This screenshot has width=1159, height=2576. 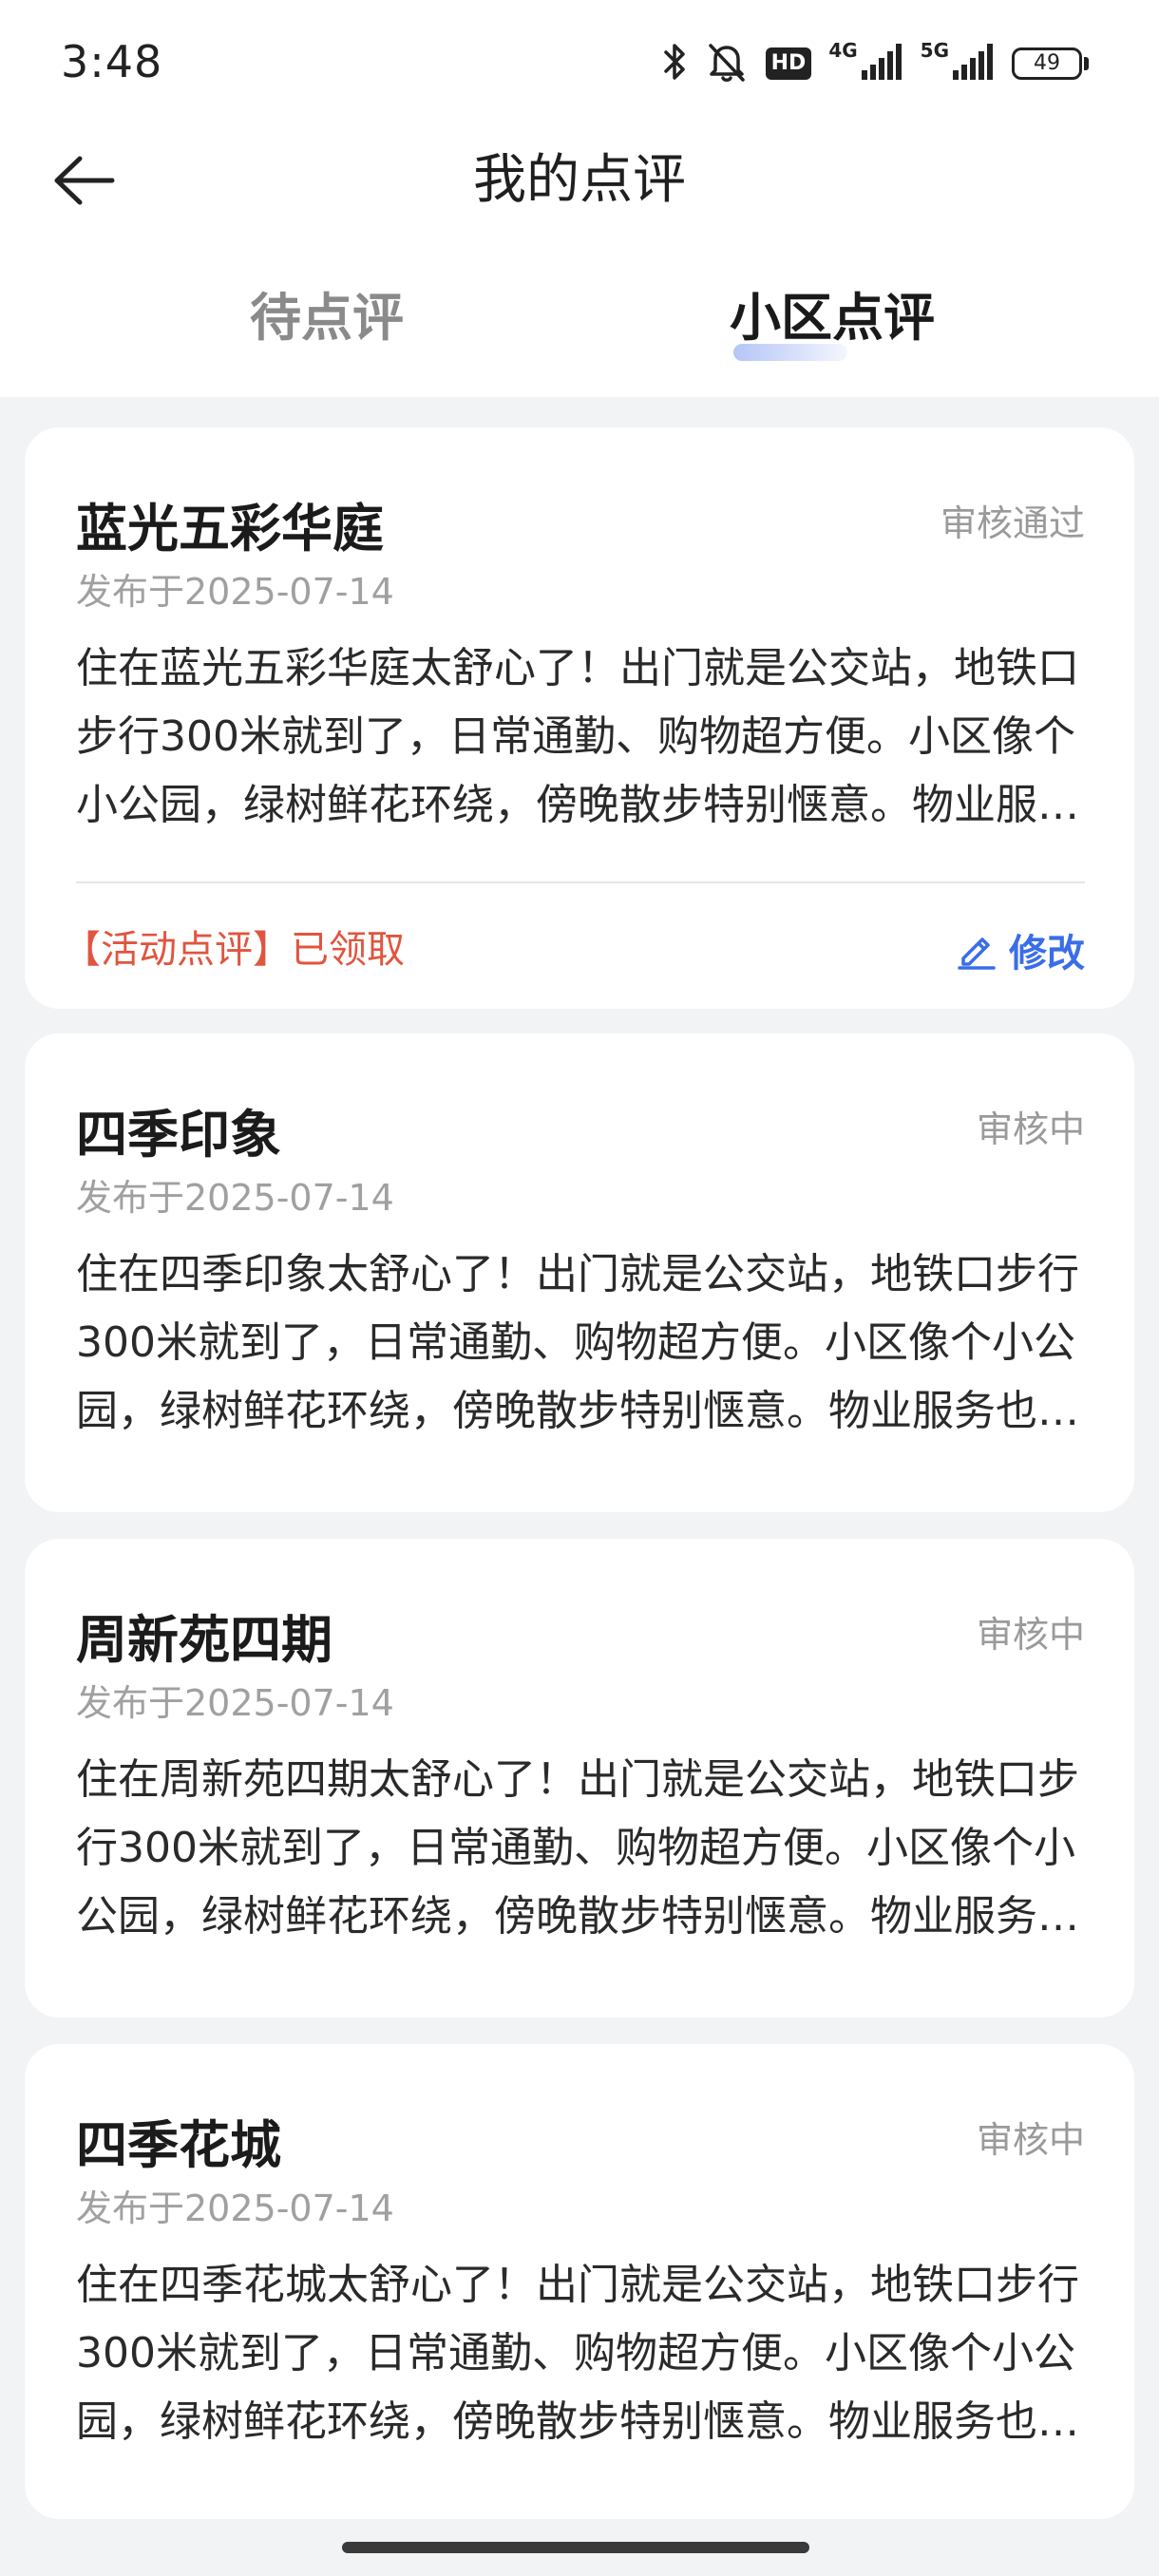 What do you see at coordinates (882, 64) in the screenshot?
I see `signal-4g-icon` at bounding box center [882, 64].